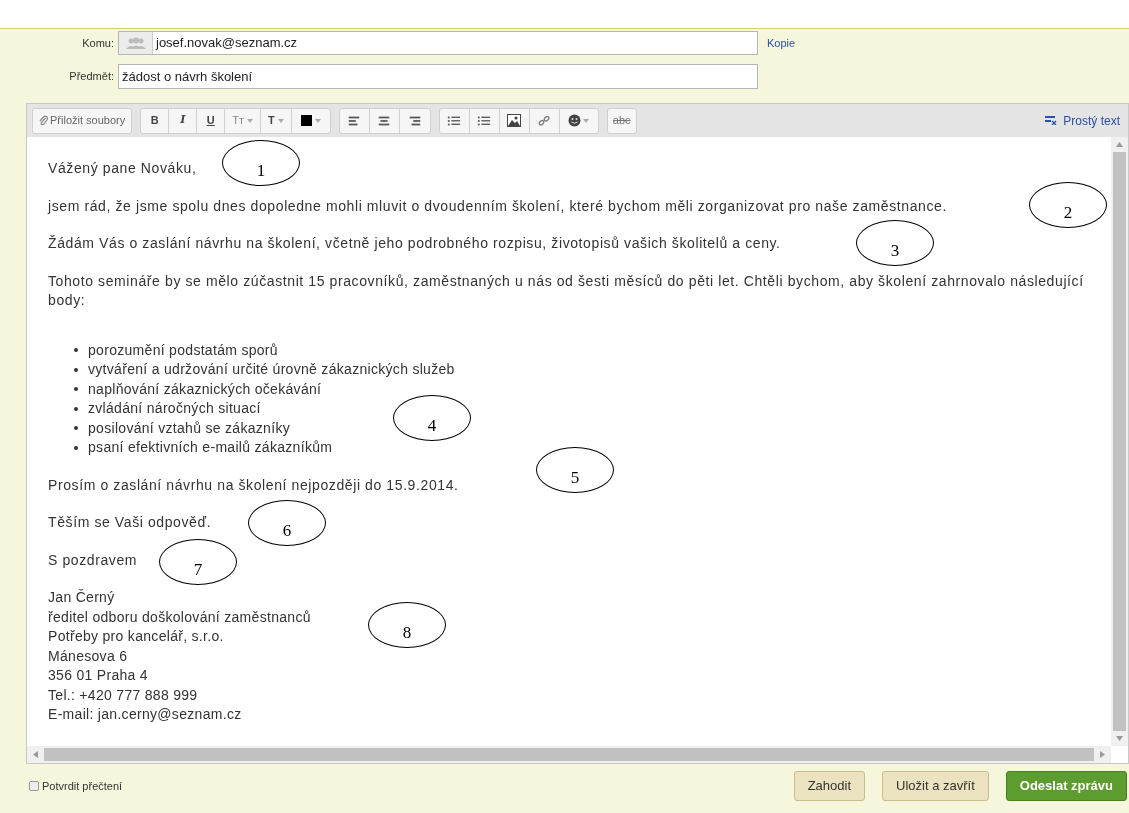 The width and height of the screenshot is (1129, 813). Describe the element at coordinates (935, 786) in the screenshot. I see `action-button: Uložit a zavřít` at that location.